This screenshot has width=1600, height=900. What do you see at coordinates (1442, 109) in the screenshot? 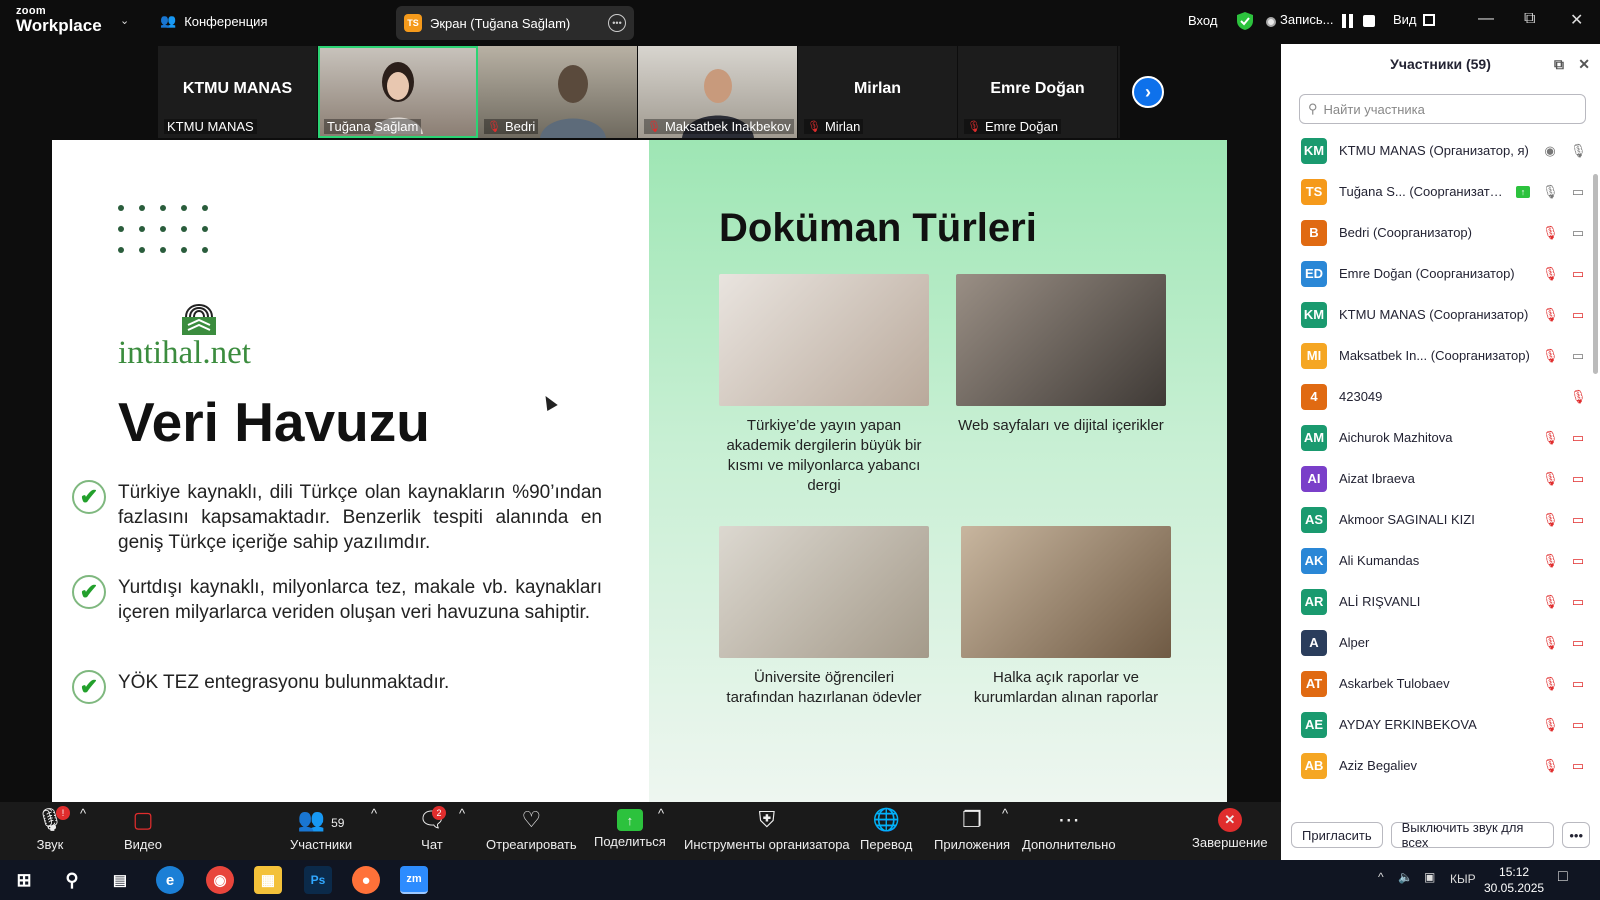
I see `participant-search-input: ⚲ Найти участника` at bounding box center [1442, 109].